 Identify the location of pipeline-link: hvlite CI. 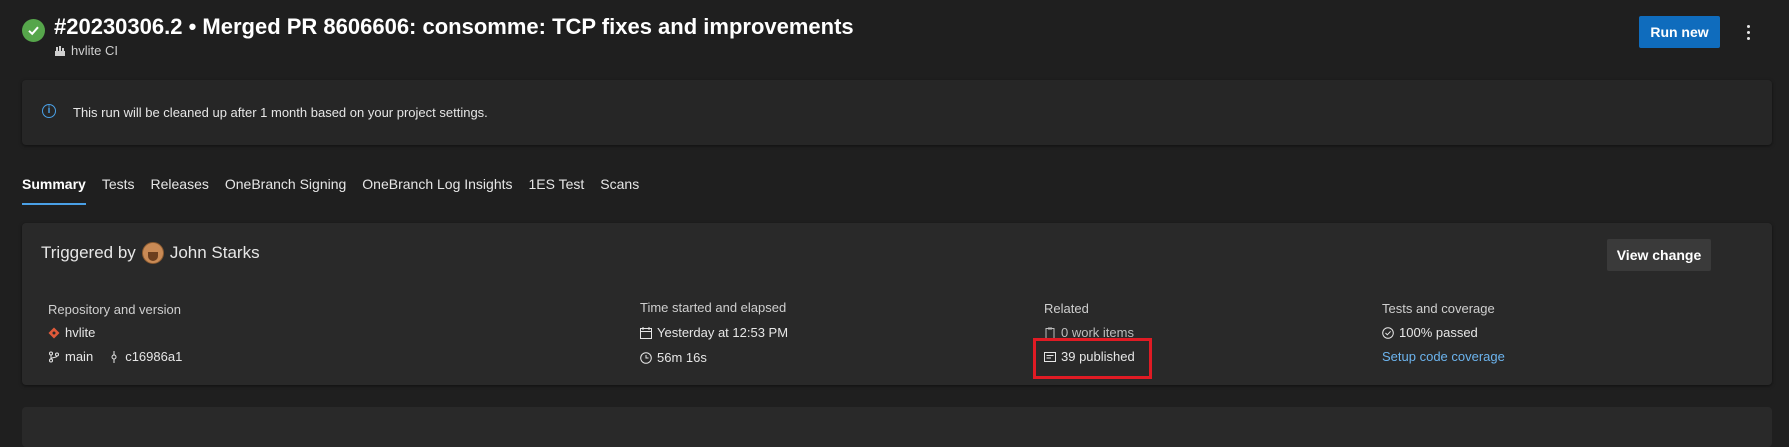
(86, 50).